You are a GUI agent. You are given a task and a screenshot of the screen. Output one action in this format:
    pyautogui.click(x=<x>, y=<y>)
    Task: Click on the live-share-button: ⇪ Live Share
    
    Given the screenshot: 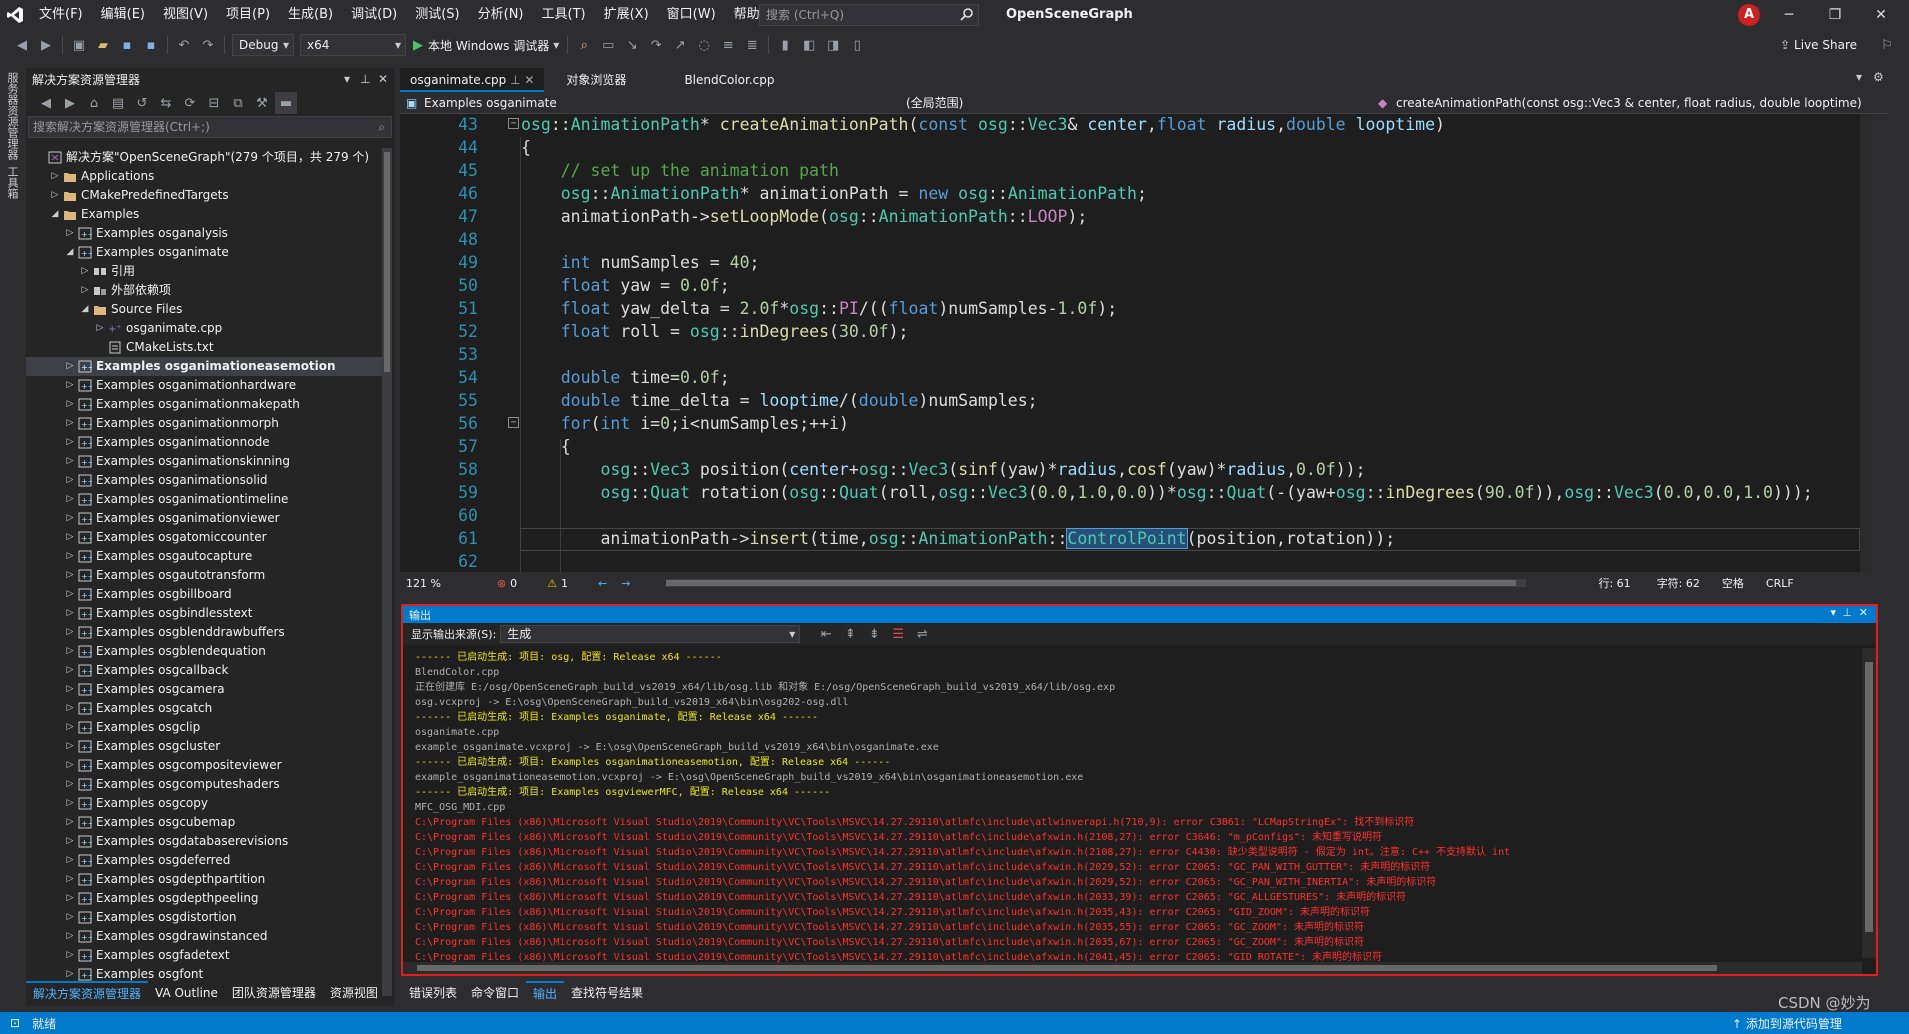 What is the action you would take?
    pyautogui.click(x=1818, y=45)
    